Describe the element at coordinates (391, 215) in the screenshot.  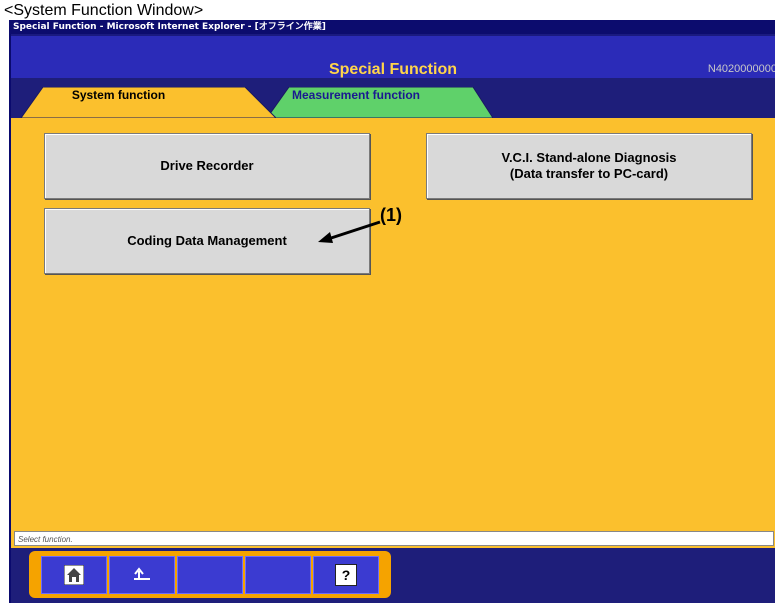
I see `annotation-label: (1)` at that location.